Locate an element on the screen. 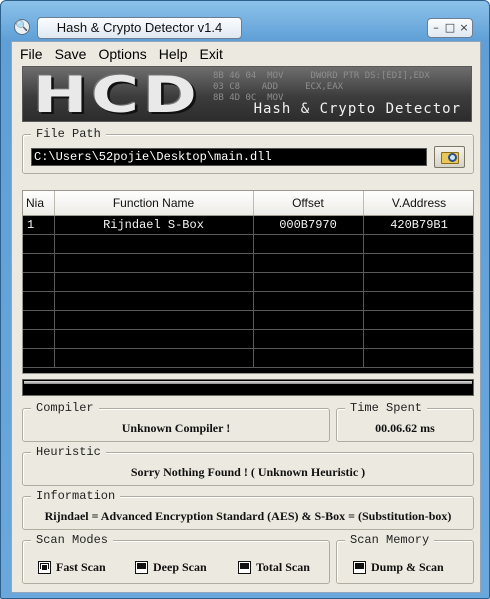  browse-button is located at coordinates (449, 157).